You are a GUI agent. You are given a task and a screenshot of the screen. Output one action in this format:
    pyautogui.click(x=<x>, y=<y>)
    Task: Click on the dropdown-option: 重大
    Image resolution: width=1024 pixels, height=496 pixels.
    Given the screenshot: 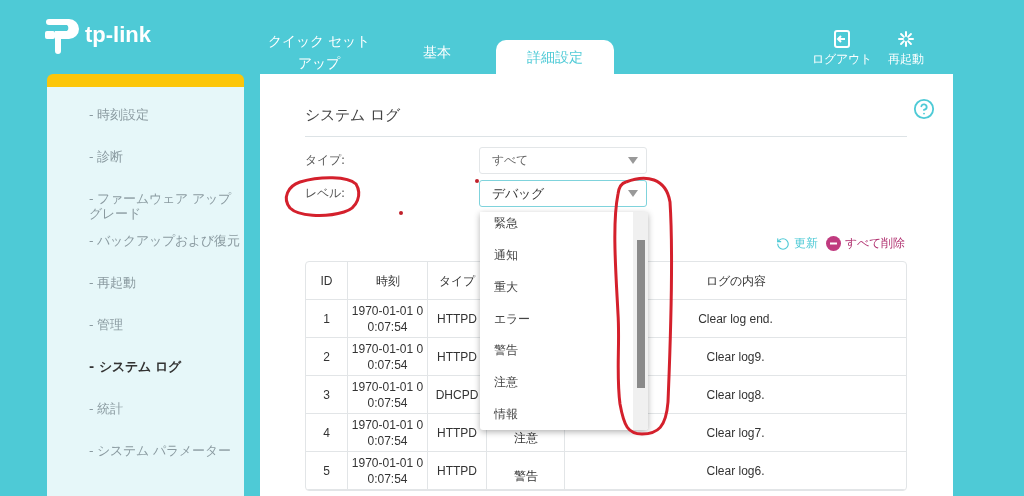 What is the action you would take?
    pyautogui.click(x=563, y=287)
    